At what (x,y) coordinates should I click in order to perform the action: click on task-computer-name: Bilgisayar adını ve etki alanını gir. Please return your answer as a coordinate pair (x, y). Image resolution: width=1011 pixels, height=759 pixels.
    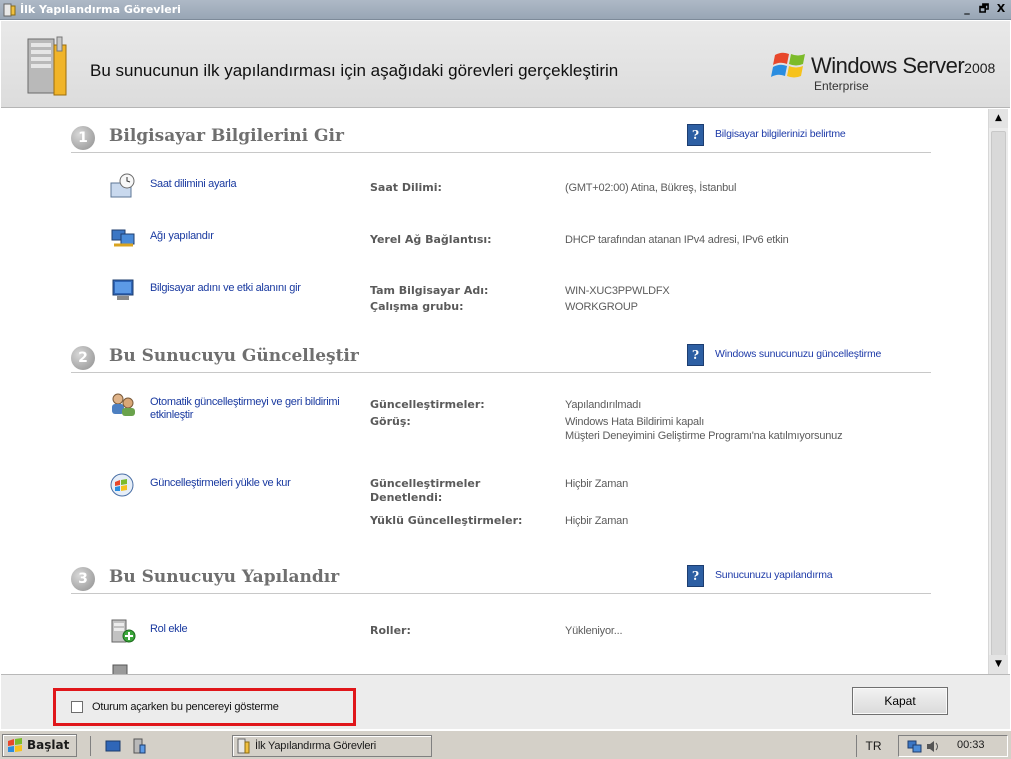
    Looking at the image, I should click on (548, 297).